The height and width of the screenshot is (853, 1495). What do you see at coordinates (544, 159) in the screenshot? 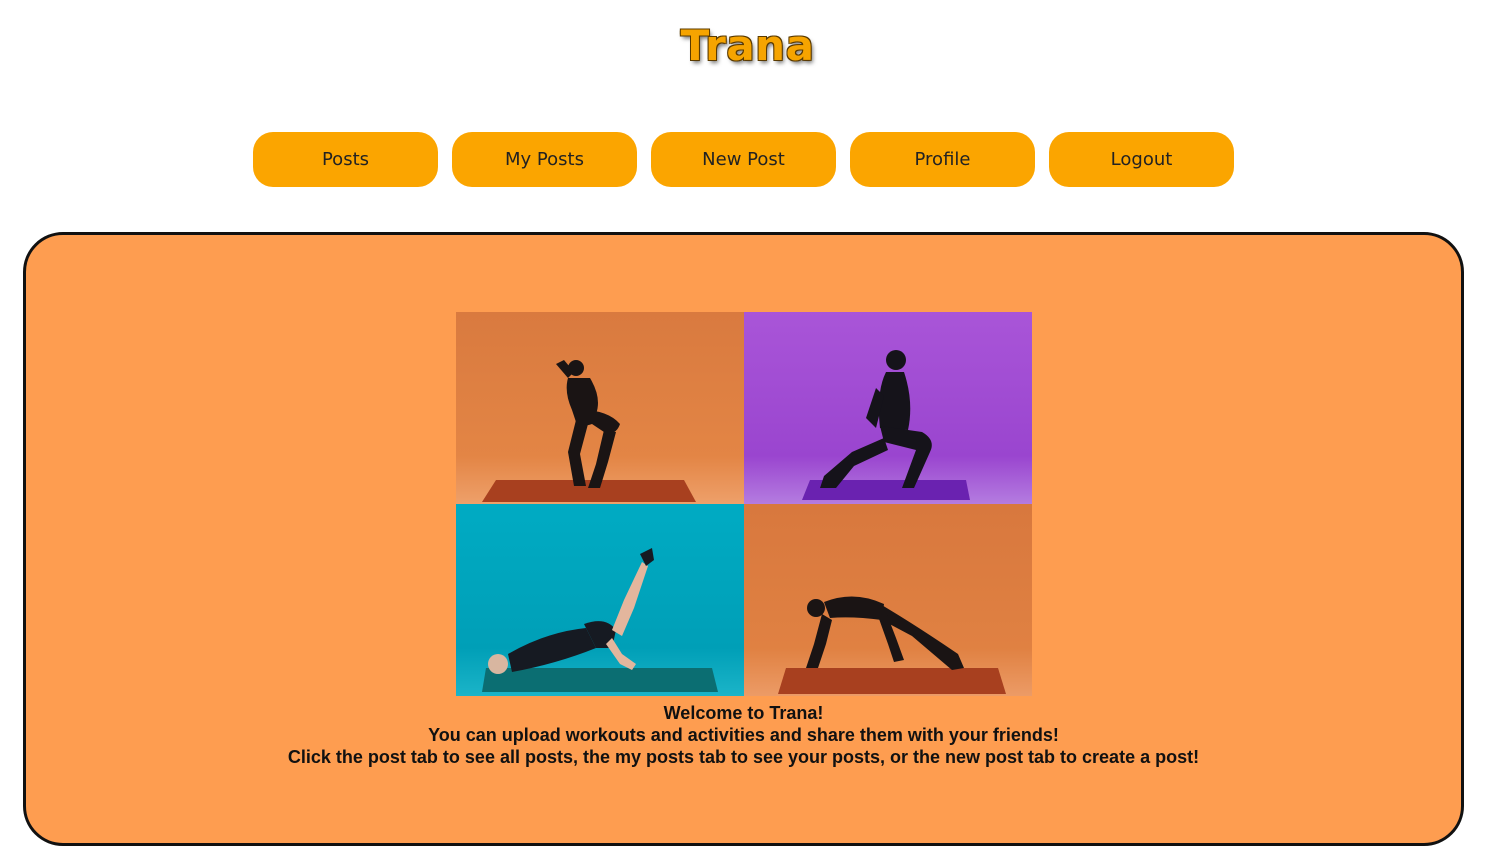
I see `nav-my-posts-button: My Posts` at bounding box center [544, 159].